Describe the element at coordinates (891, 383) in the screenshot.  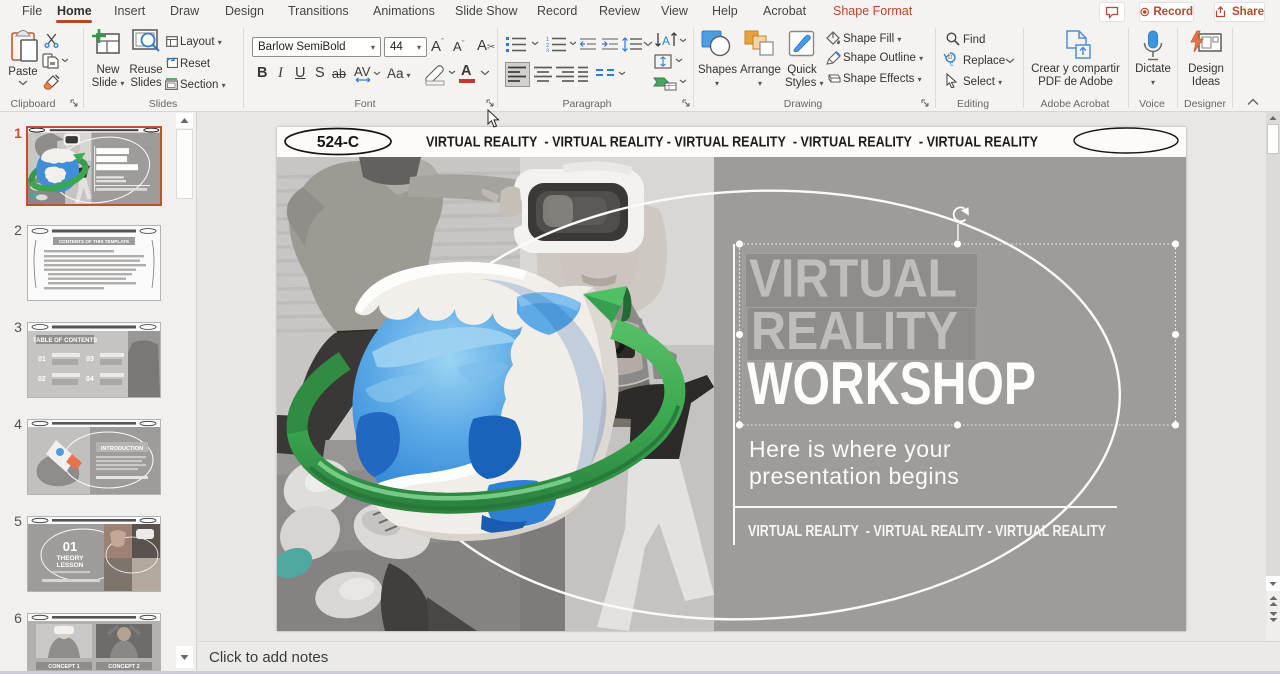
I see `svg-text: WORKSHOP` at that location.